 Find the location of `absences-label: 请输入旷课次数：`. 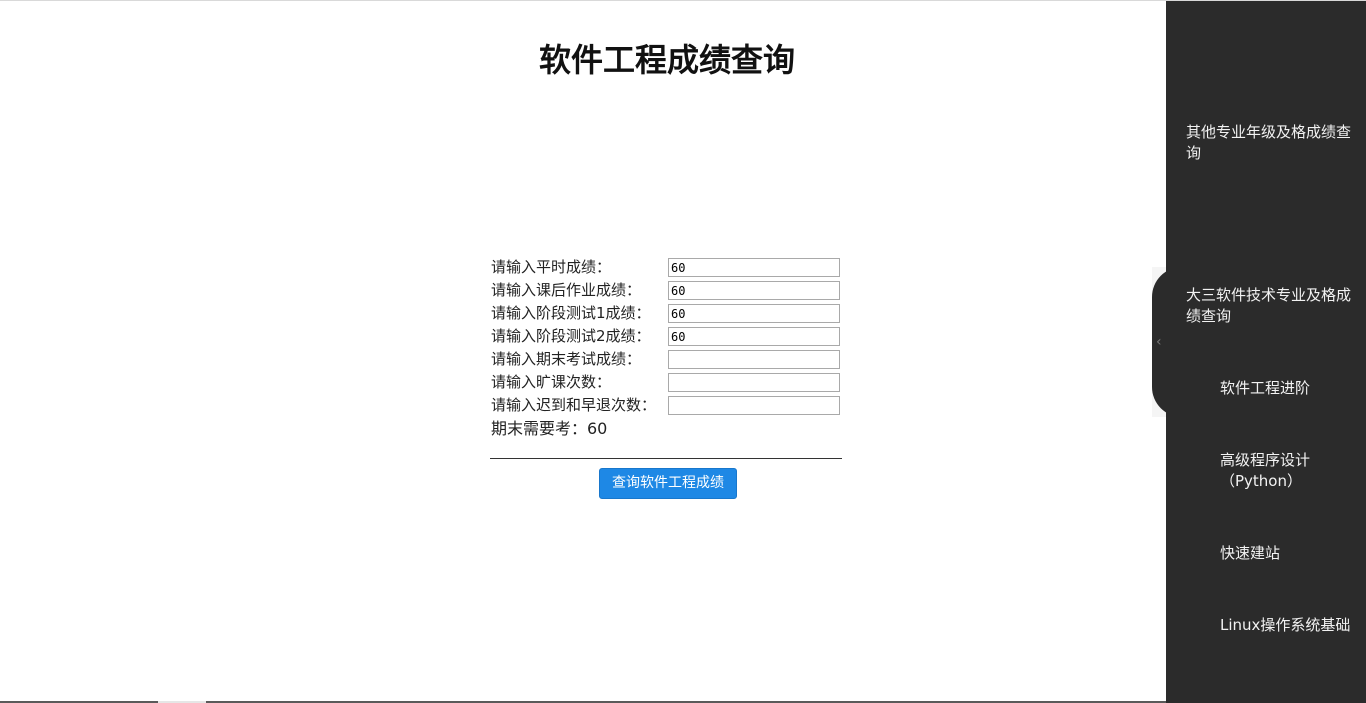

absences-label: 请输入旷课次数： is located at coordinates (551, 382).